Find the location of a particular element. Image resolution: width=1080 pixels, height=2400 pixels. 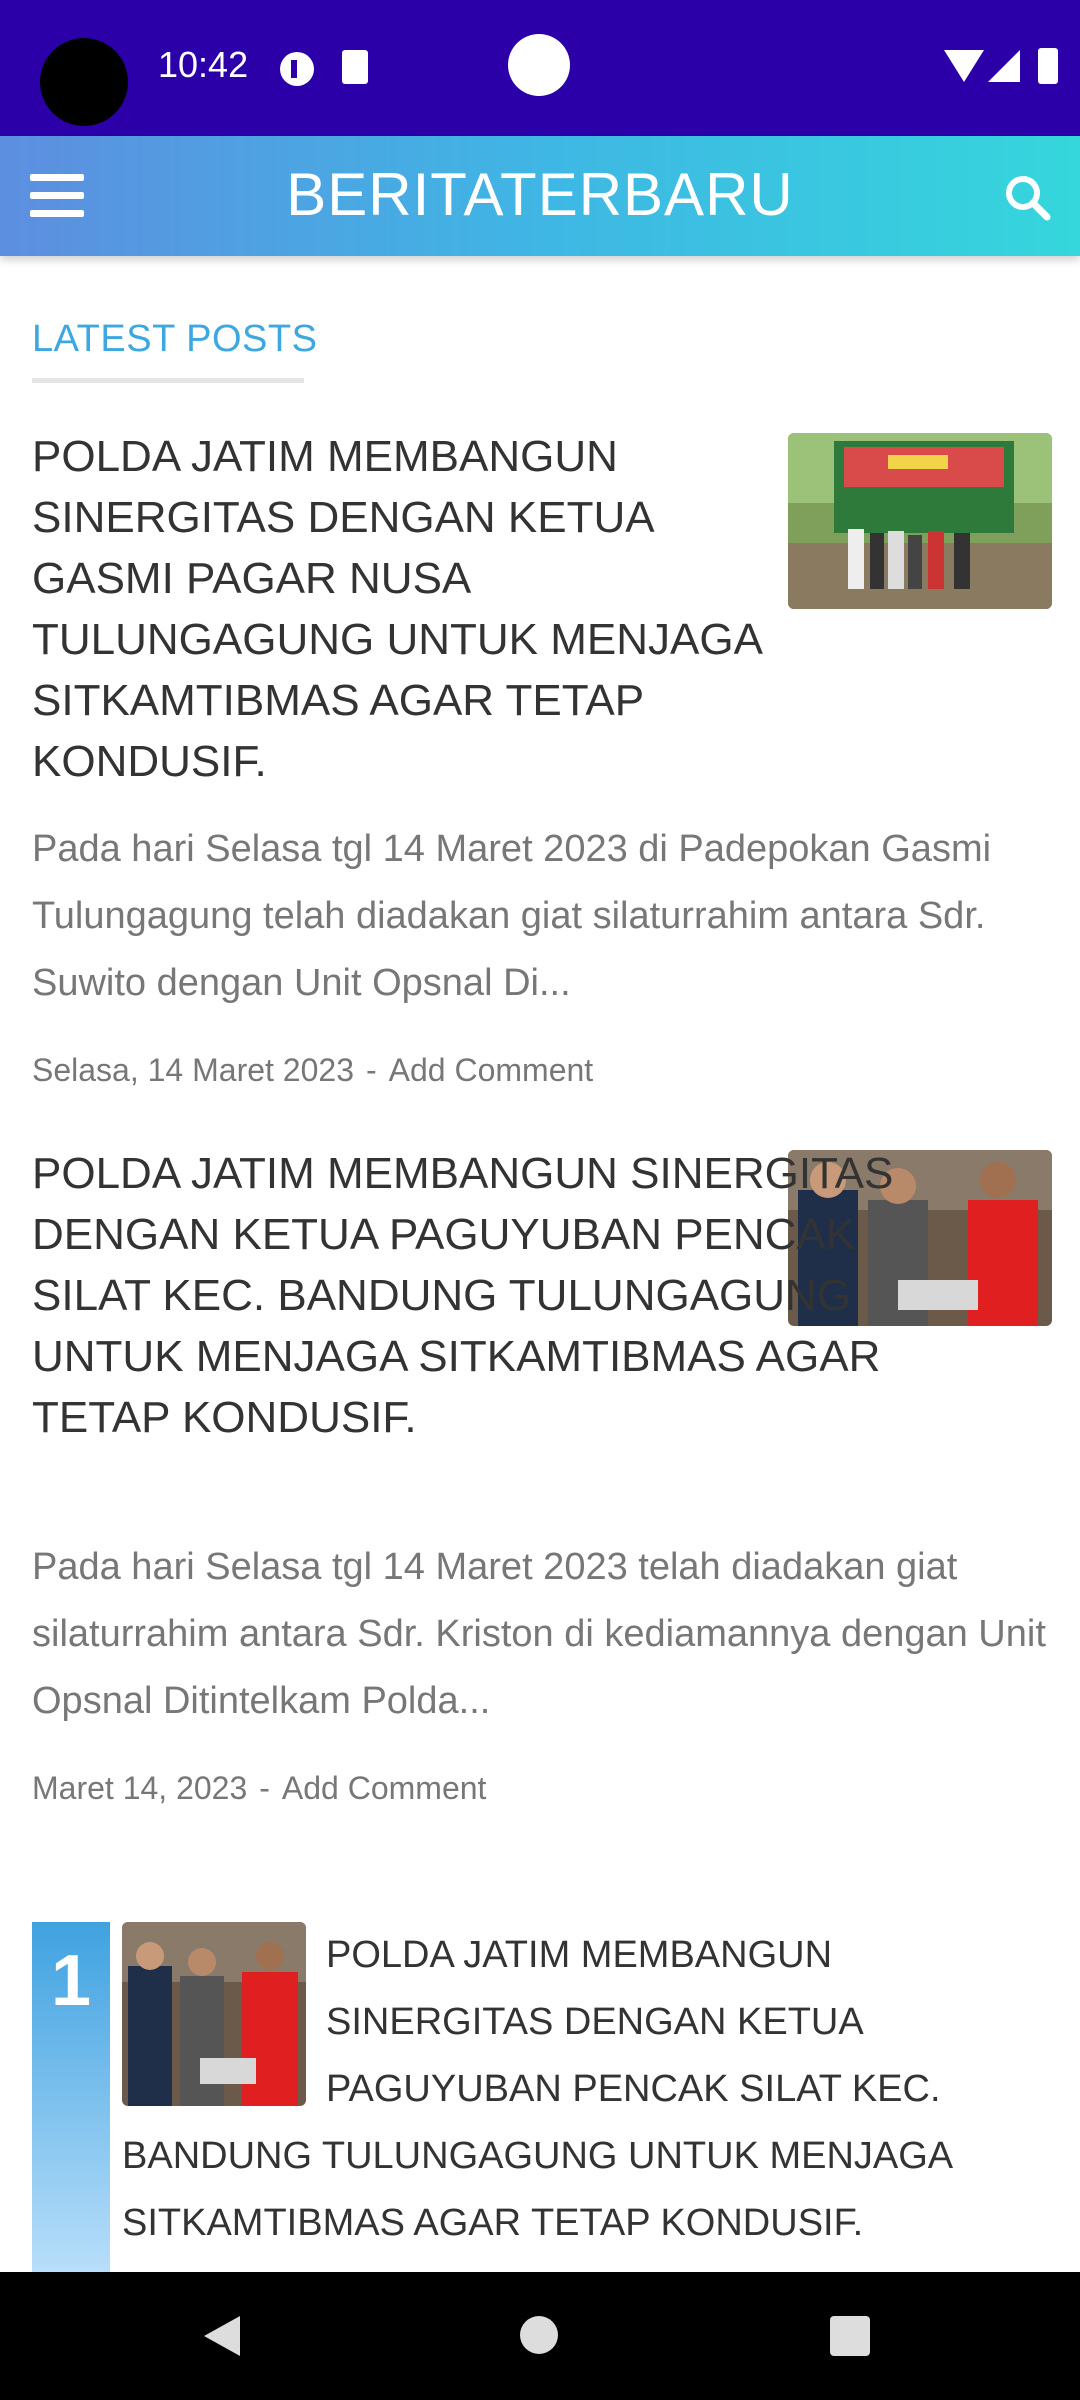

signal-icon is located at coordinates (1004, 66).